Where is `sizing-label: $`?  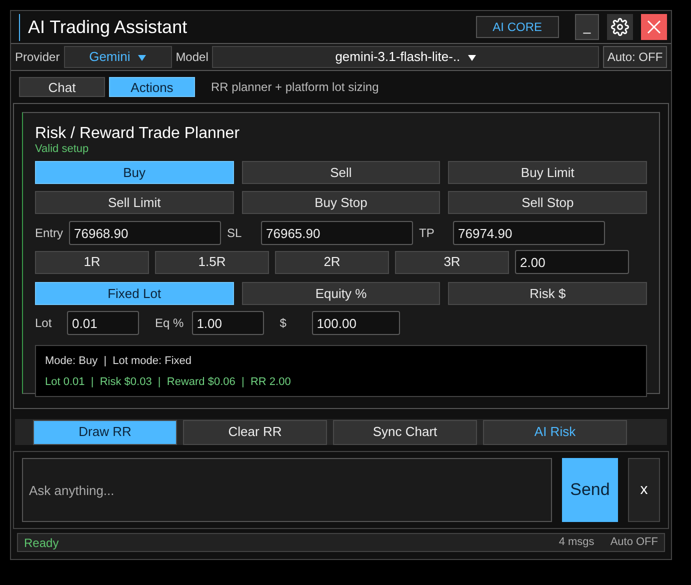
sizing-label: $ is located at coordinates (284, 323).